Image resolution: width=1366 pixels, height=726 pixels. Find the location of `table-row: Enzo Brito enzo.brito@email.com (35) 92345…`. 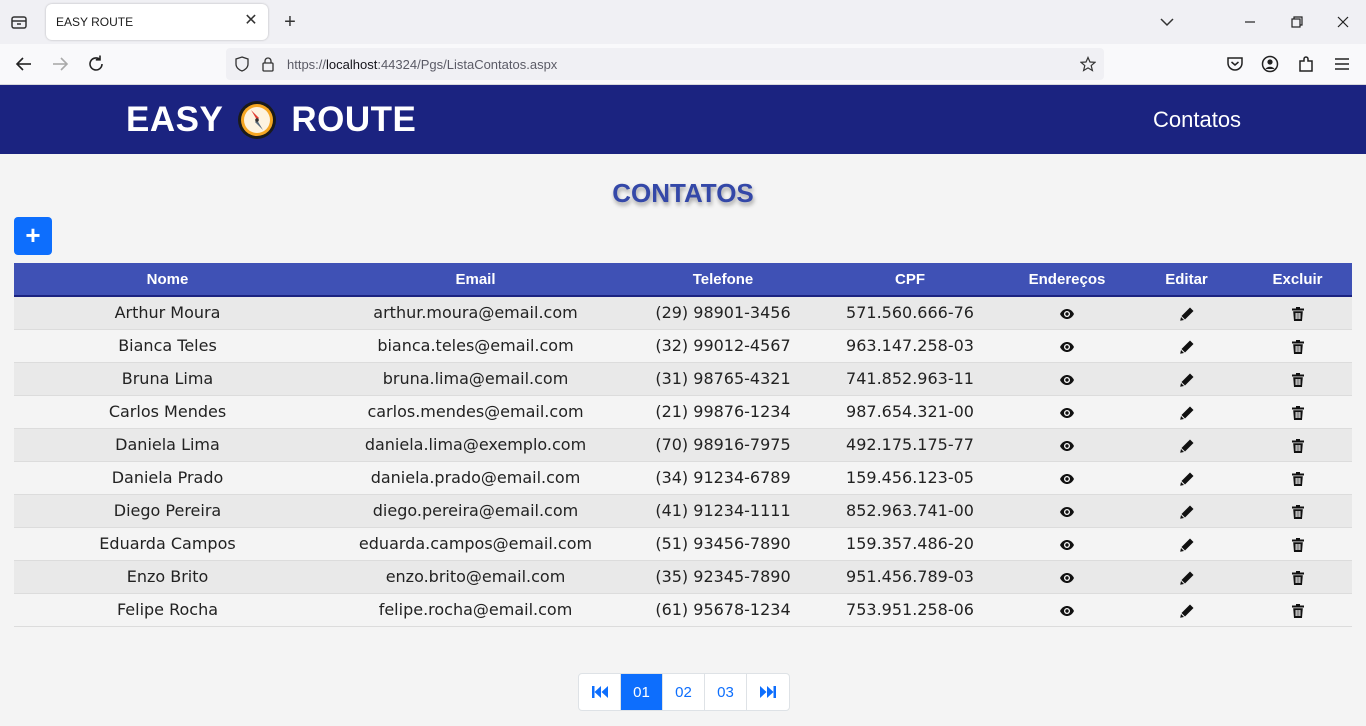

table-row: Enzo Brito enzo.brito@email.com (35) 92345… is located at coordinates (683, 577).